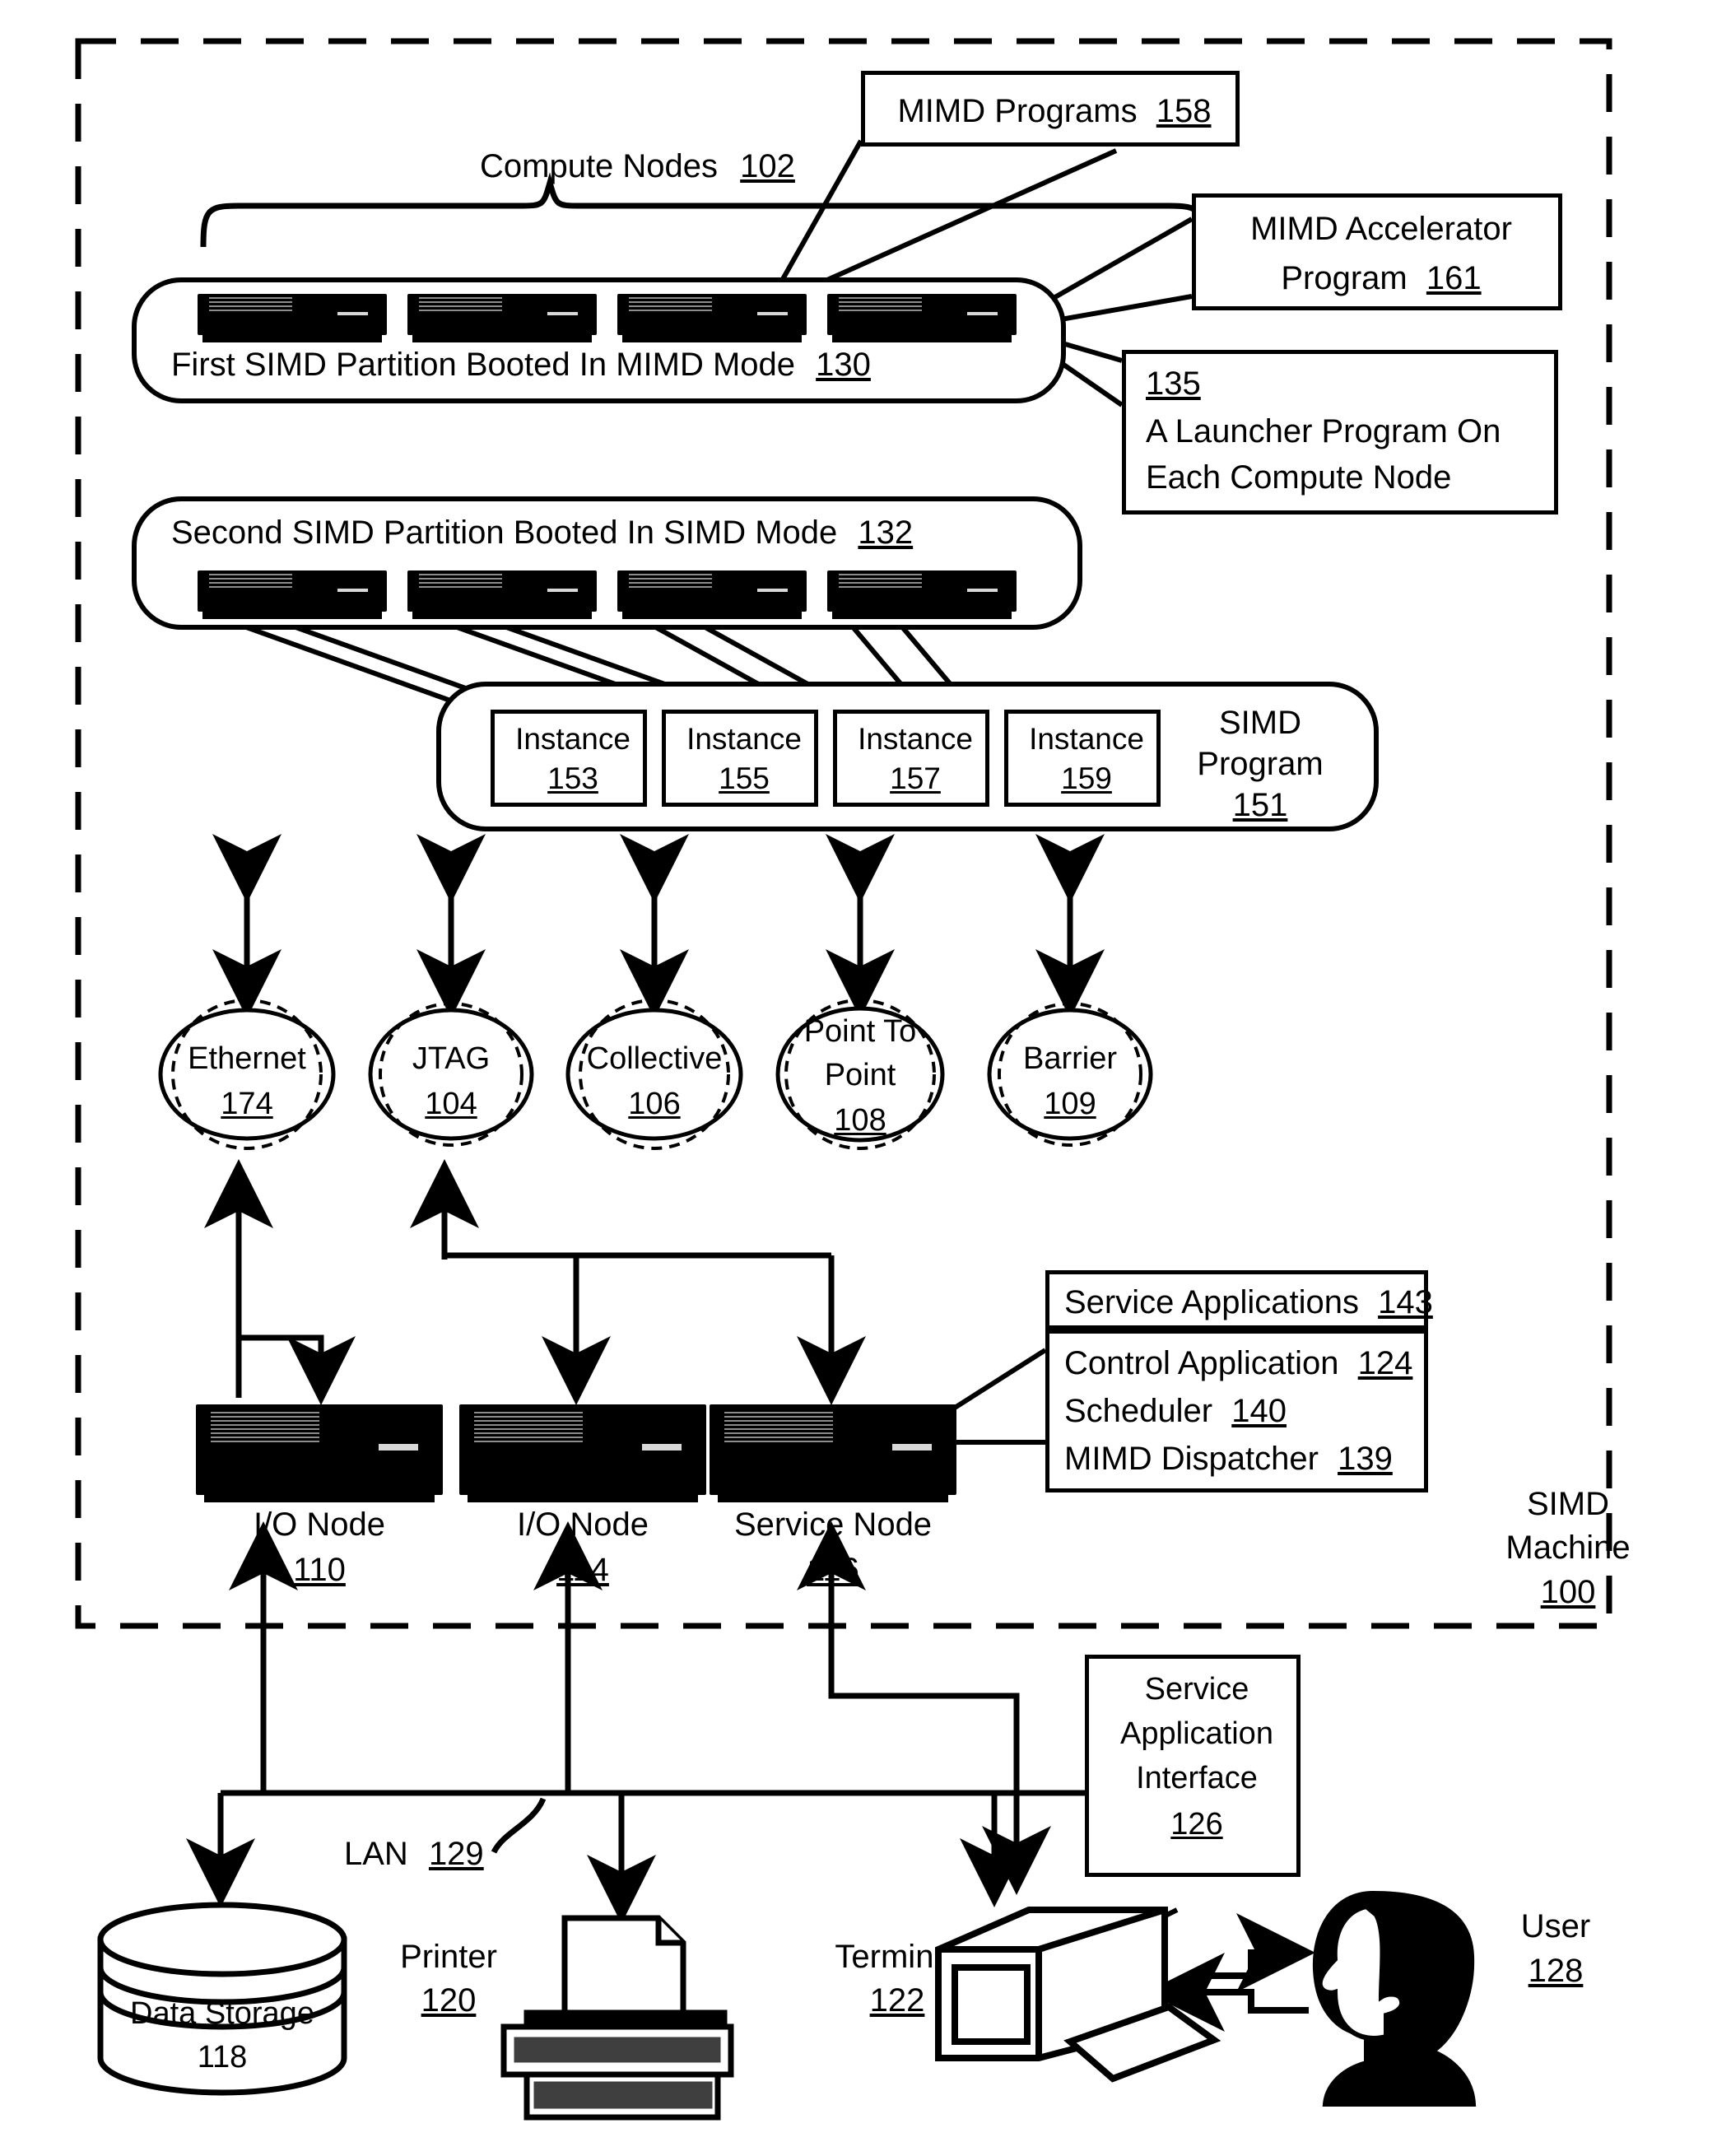  I want to click on user-icon, so click(1394, 1998).